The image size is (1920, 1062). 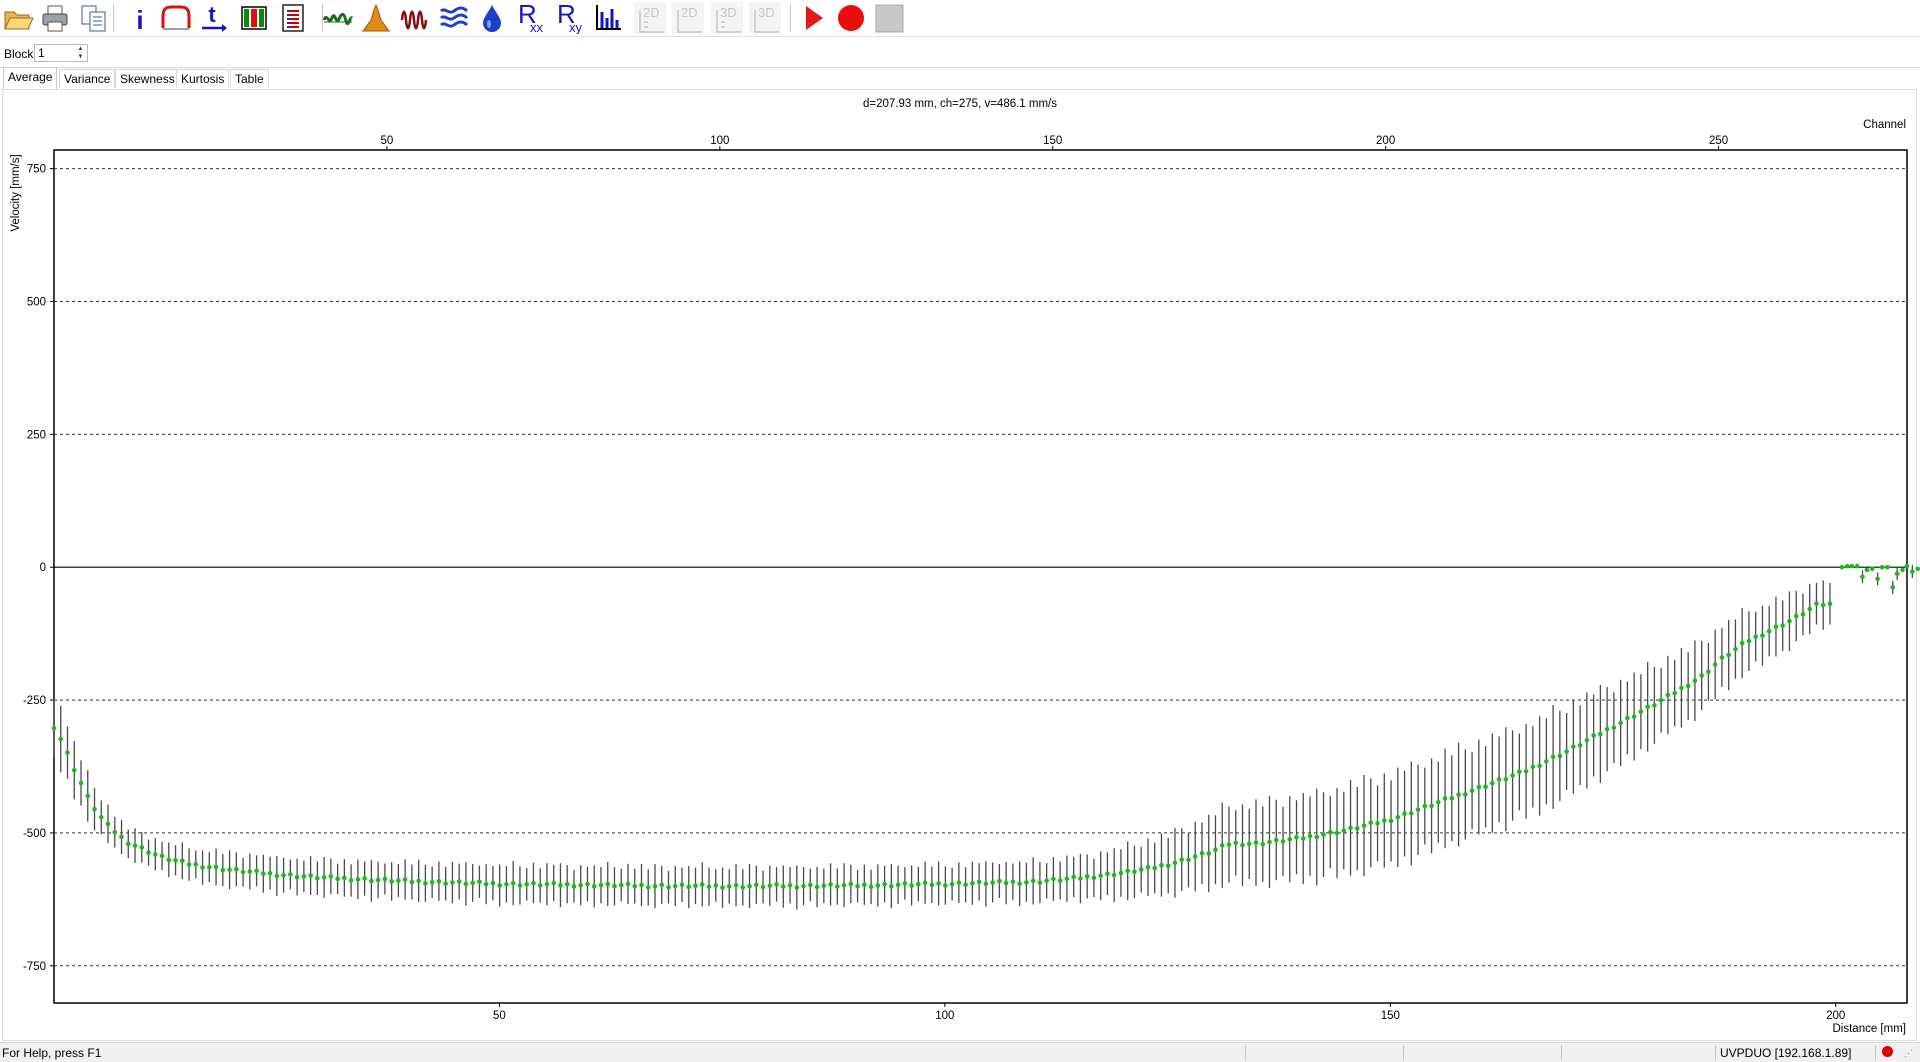 I want to click on colormap-icon, so click(x=254, y=18).